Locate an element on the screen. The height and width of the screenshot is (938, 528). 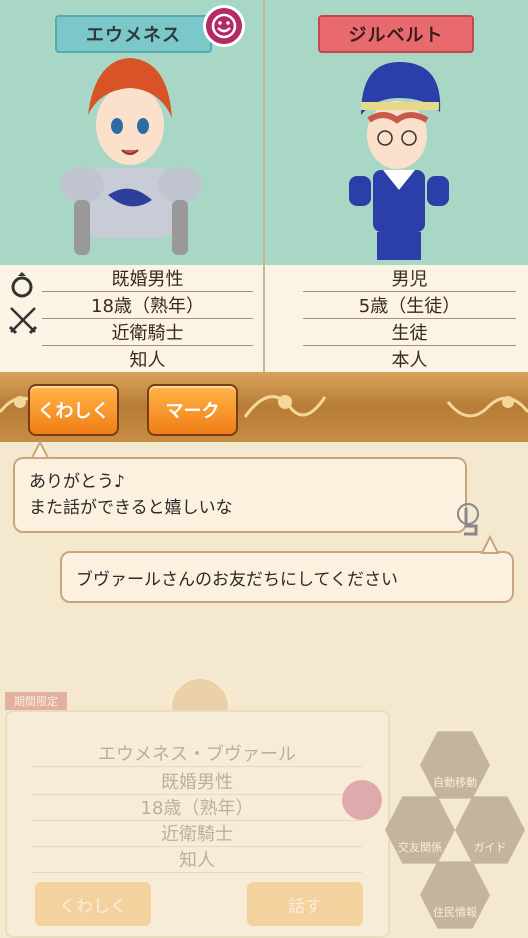
smile-icon is located at coordinates (224, 26).